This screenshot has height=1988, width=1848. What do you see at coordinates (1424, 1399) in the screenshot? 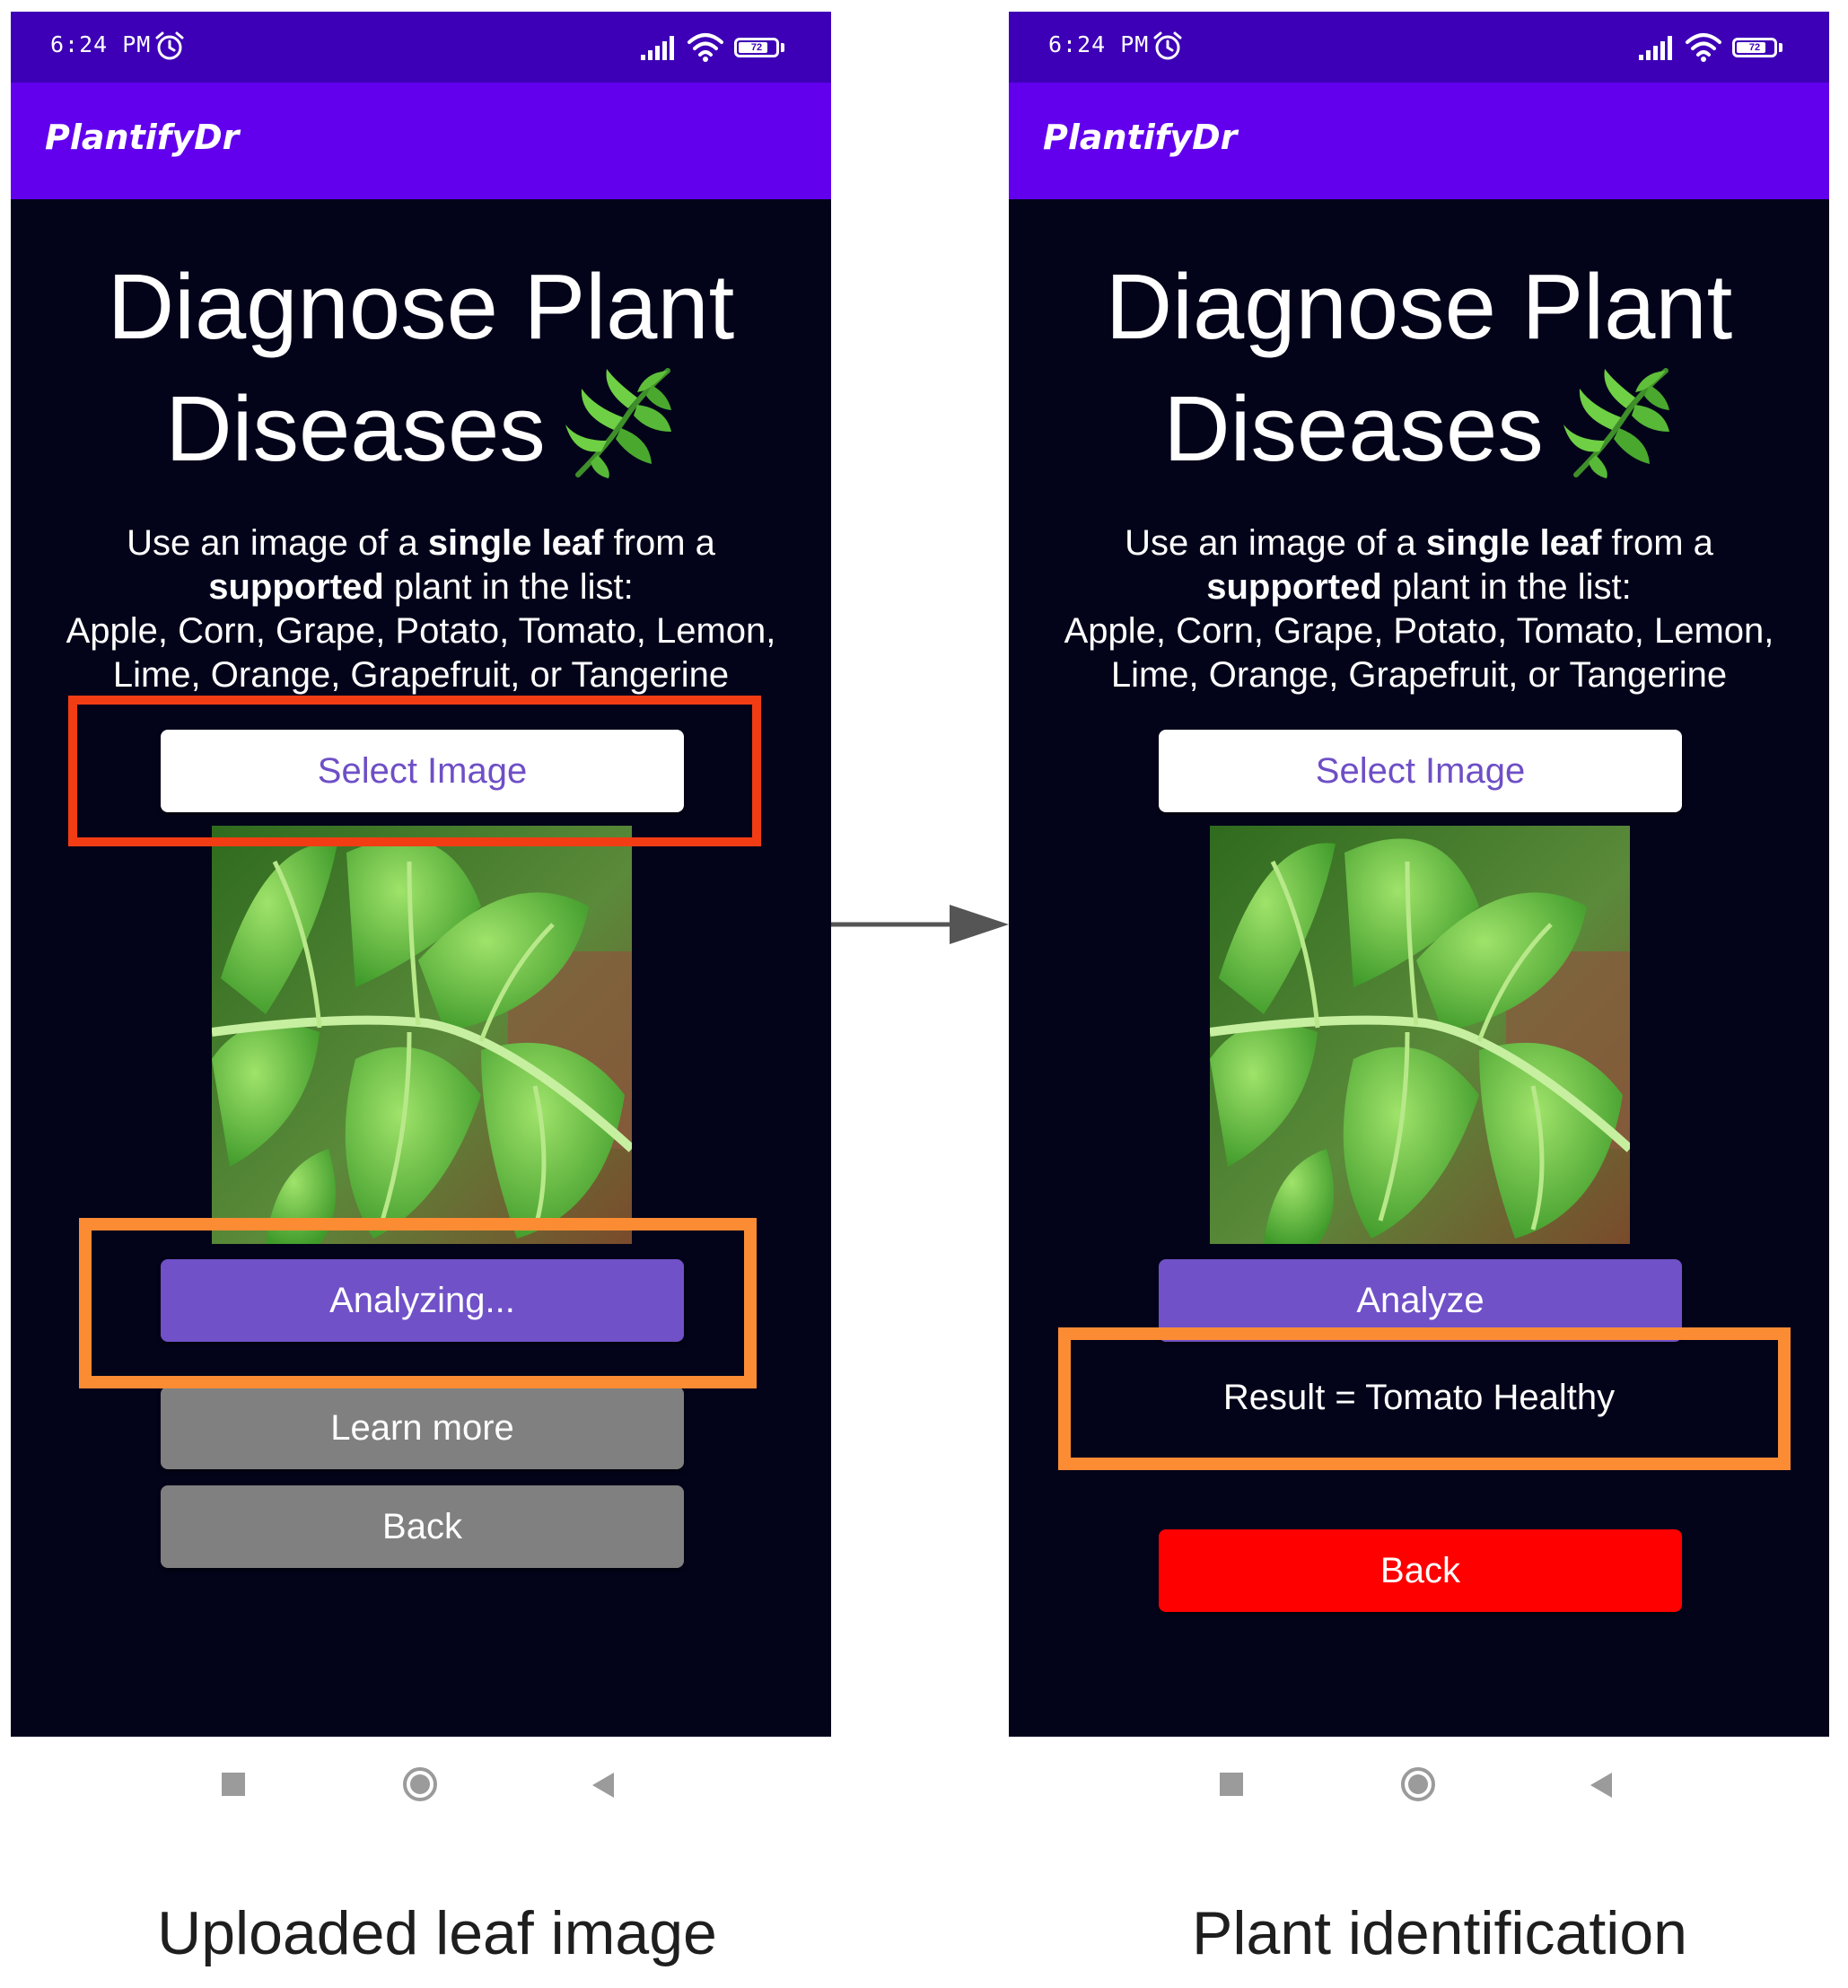
I see `result-highlight` at bounding box center [1424, 1399].